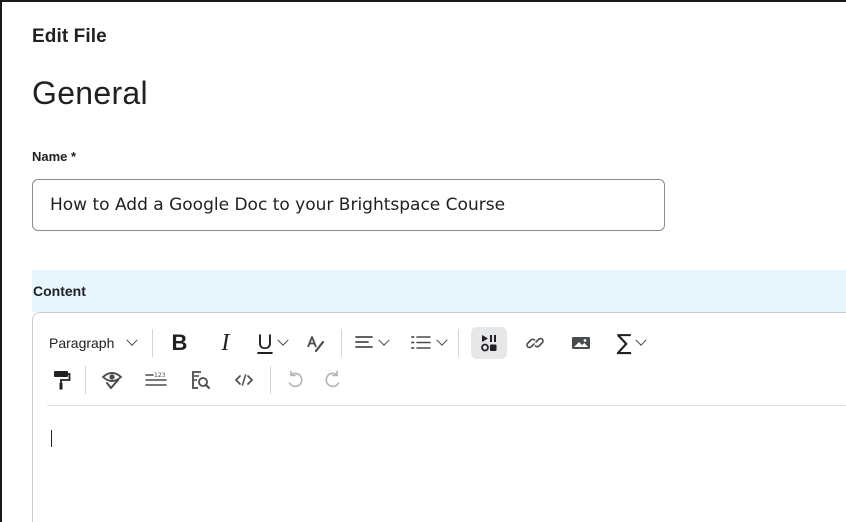 This screenshot has width=846, height=522. What do you see at coordinates (348, 205) in the screenshot?
I see `name-input` at bounding box center [348, 205].